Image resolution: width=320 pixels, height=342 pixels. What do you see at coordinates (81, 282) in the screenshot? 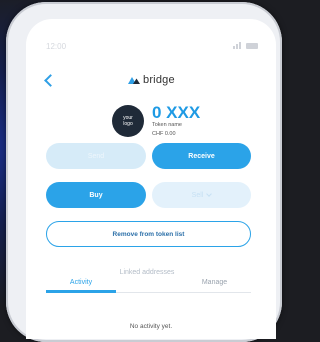
I see `tab-activity: Activity` at bounding box center [81, 282].